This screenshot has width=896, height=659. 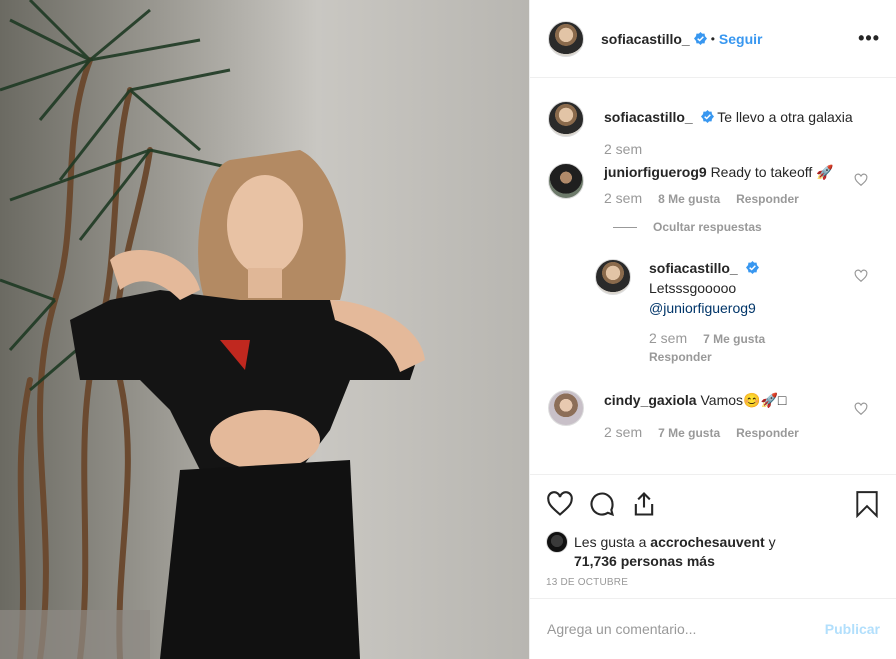 I want to click on author-avatar, so click(x=566, y=38).